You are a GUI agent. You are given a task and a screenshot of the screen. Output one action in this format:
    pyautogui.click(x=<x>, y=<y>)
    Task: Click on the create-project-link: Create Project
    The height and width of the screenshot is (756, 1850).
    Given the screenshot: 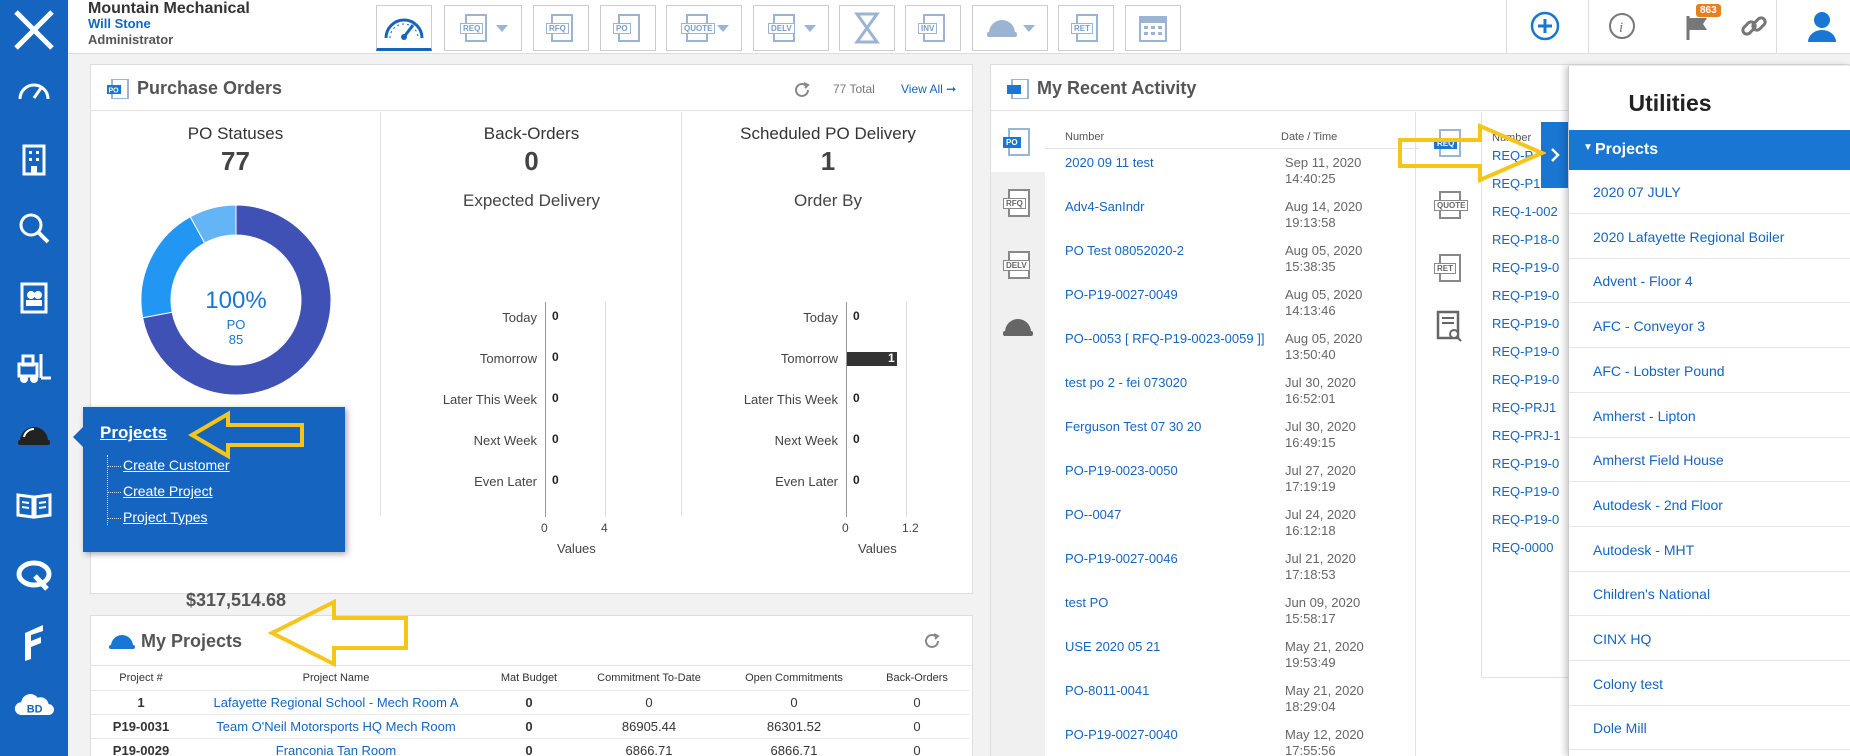 What is the action you would take?
    pyautogui.click(x=167, y=491)
    